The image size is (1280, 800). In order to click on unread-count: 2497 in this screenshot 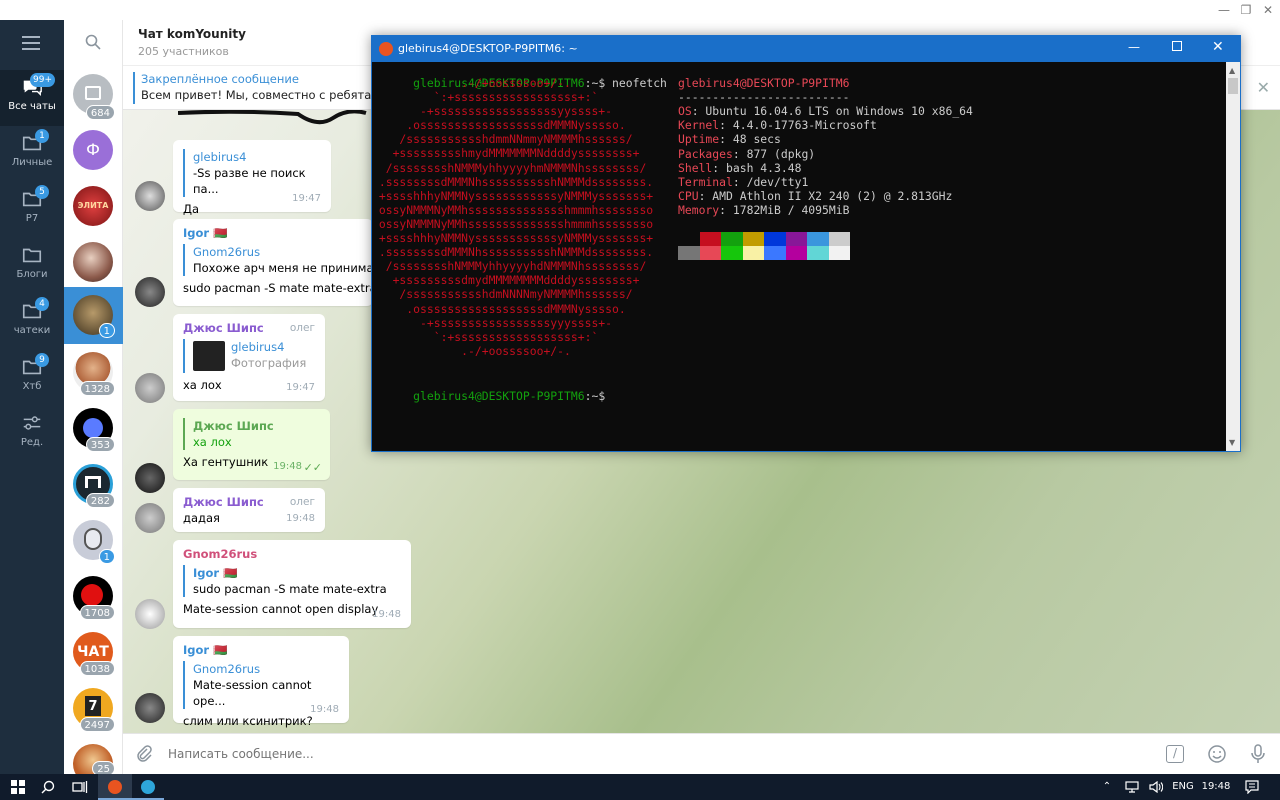, I will do `click(97, 724)`.